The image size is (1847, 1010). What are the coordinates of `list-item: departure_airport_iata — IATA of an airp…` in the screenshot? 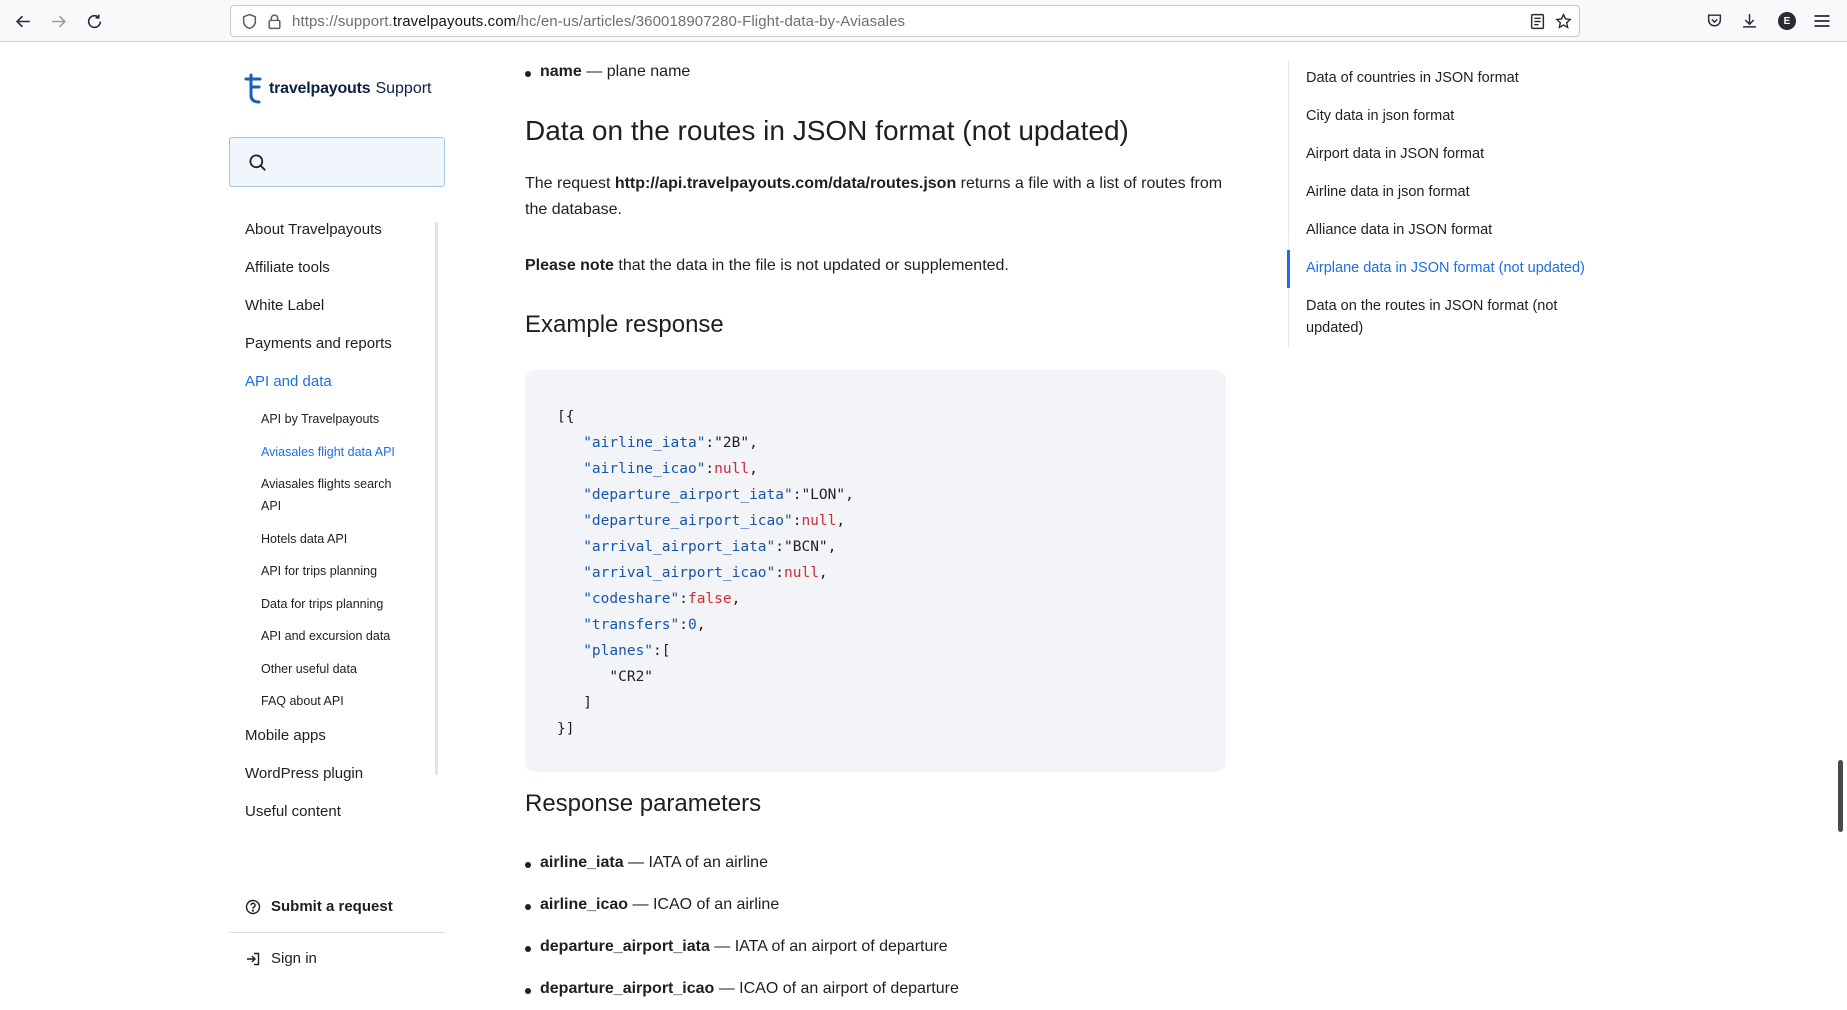 It's located at (736, 946).